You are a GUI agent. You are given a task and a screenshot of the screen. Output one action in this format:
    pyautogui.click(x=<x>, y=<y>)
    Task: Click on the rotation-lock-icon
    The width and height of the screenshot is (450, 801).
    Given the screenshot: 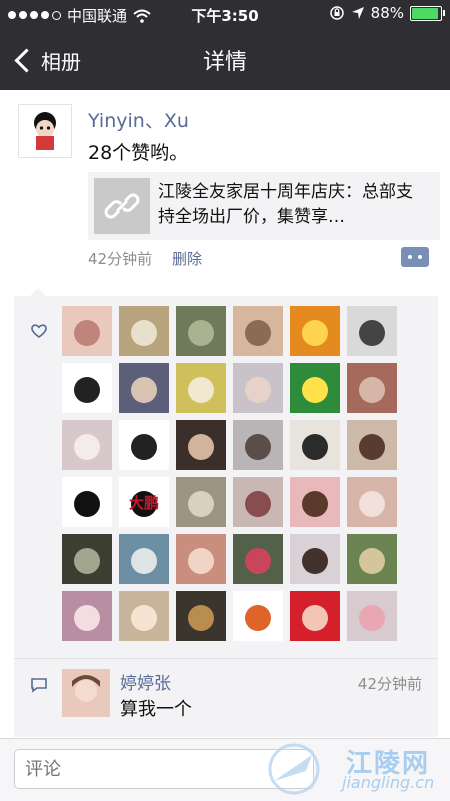 What is the action you would take?
    pyautogui.click(x=336, y=13)
    